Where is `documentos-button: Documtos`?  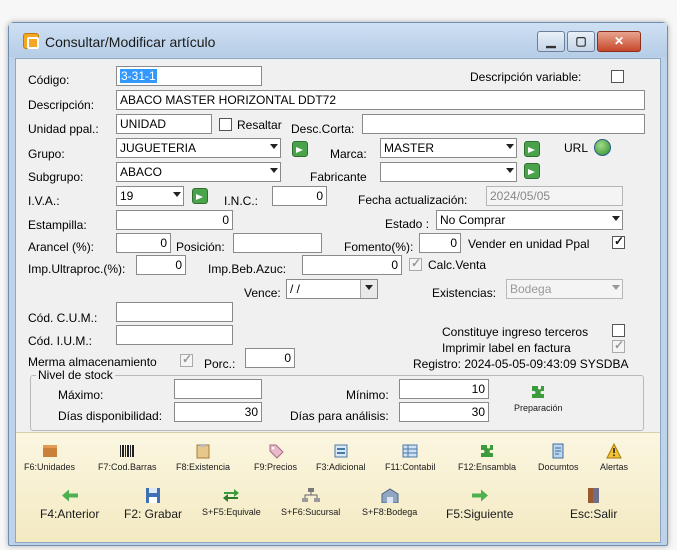 documentos-button: Documtos is located at coordinates (558, 457).